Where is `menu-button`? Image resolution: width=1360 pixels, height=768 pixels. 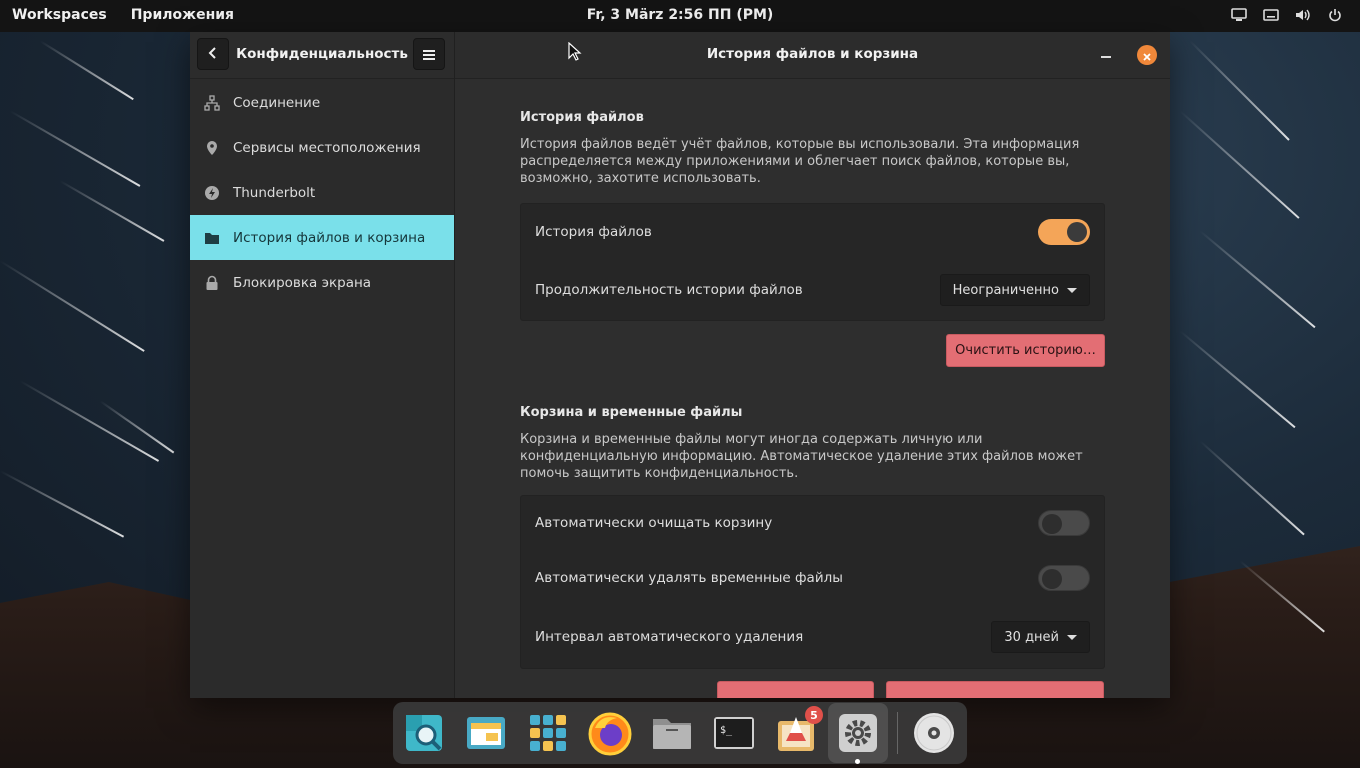 menu-button is located at coordinates (429, 54).